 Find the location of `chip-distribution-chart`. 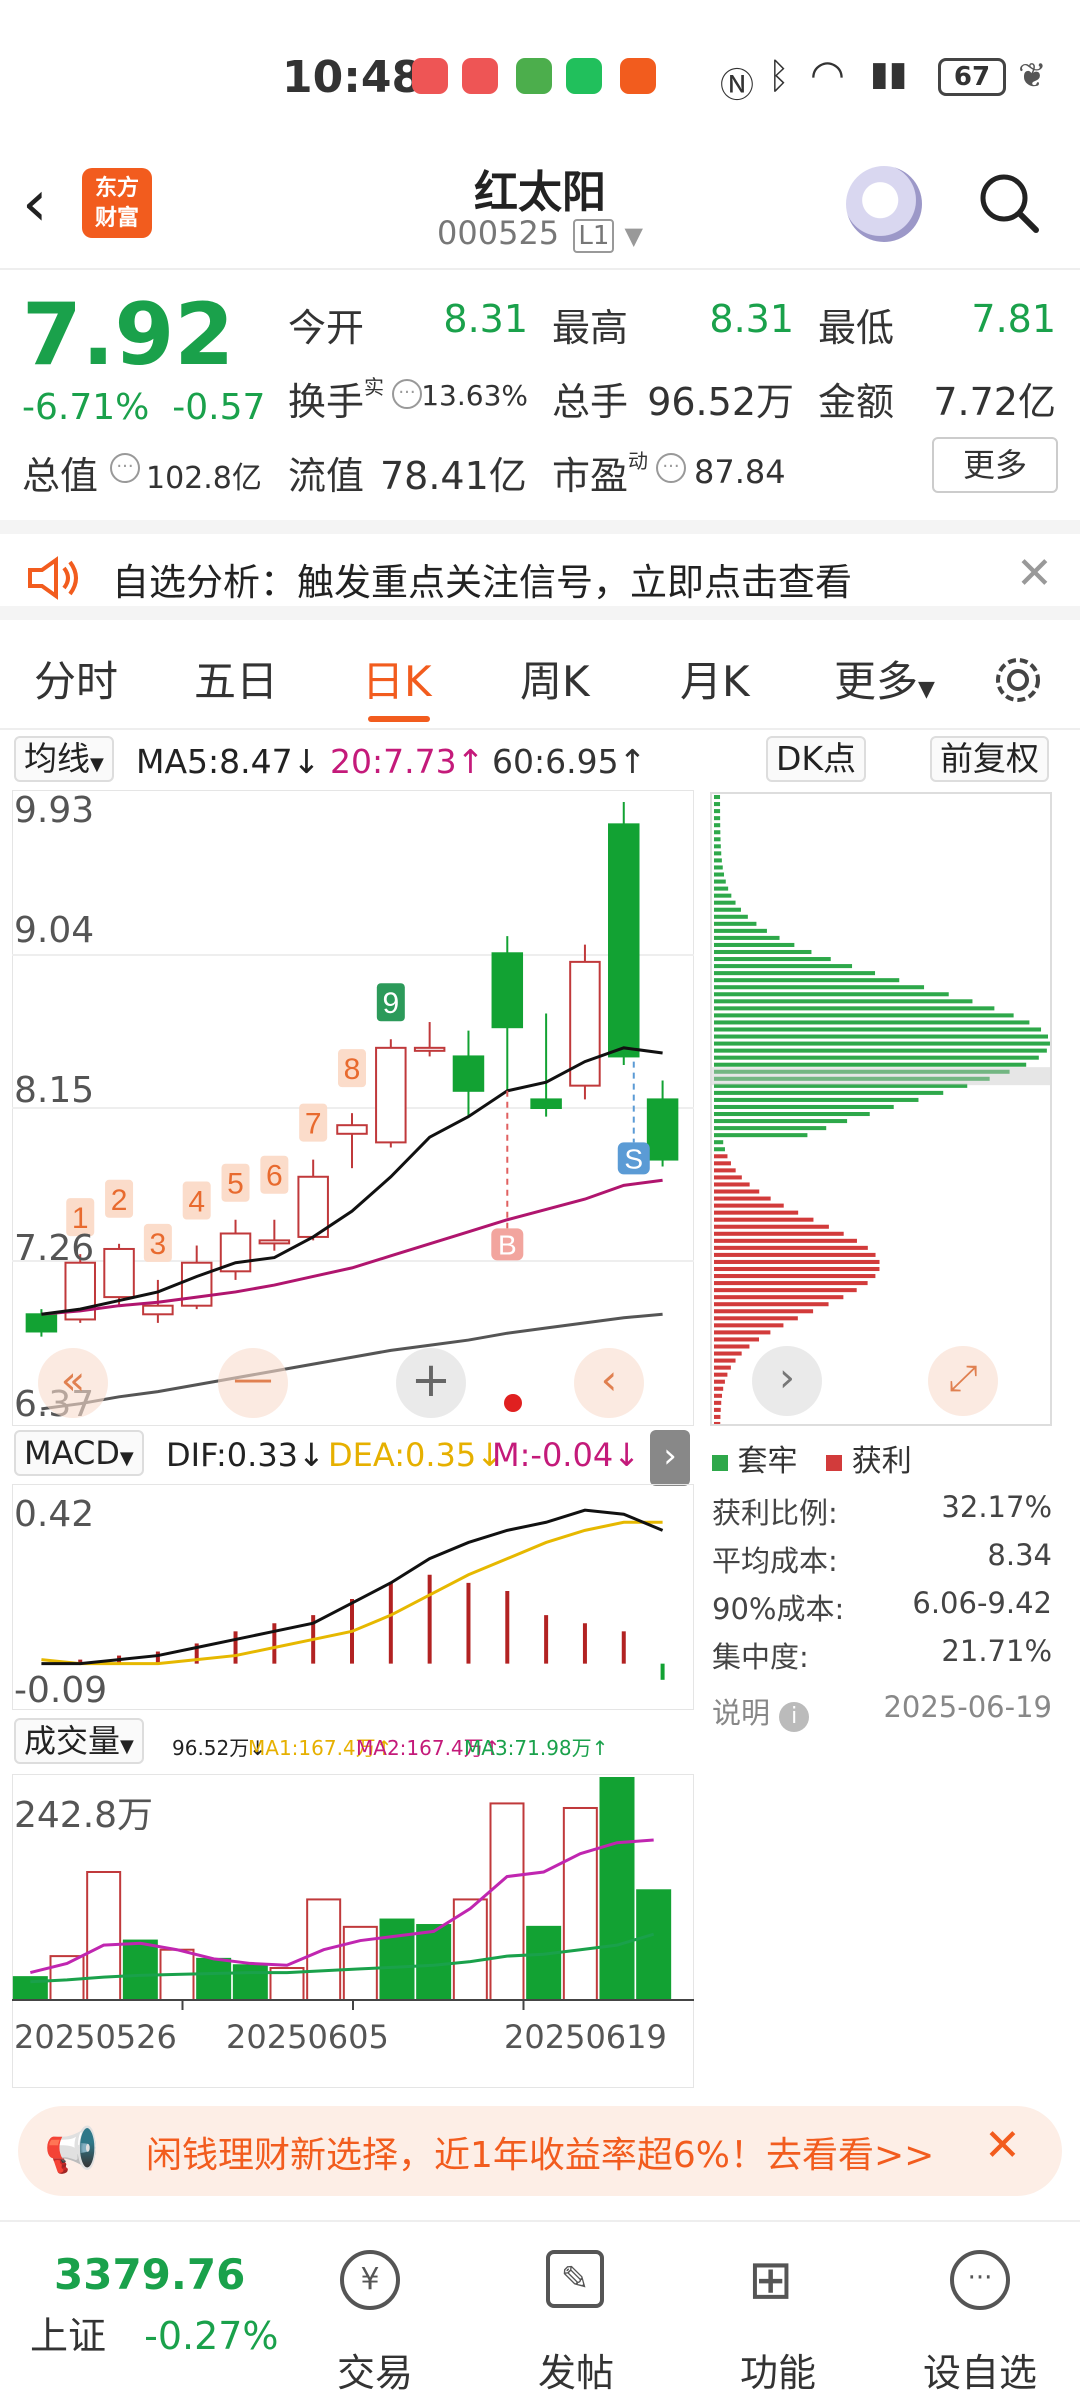

chip-distribution-chart is located at coordinates (881, 1109).